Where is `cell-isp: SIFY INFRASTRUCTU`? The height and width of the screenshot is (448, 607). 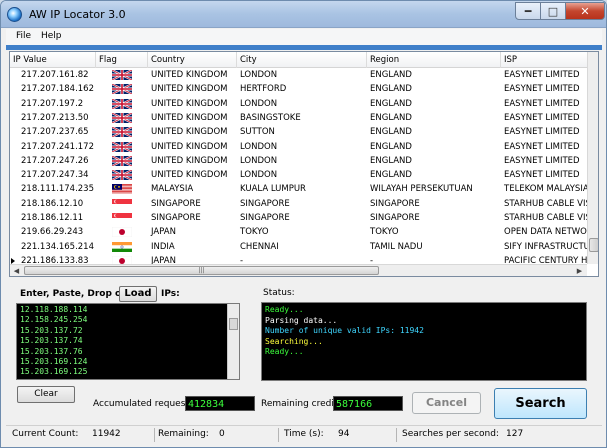
cell-isp: SIFY INFRASTRUCTU is located at coordinates (545, 246).